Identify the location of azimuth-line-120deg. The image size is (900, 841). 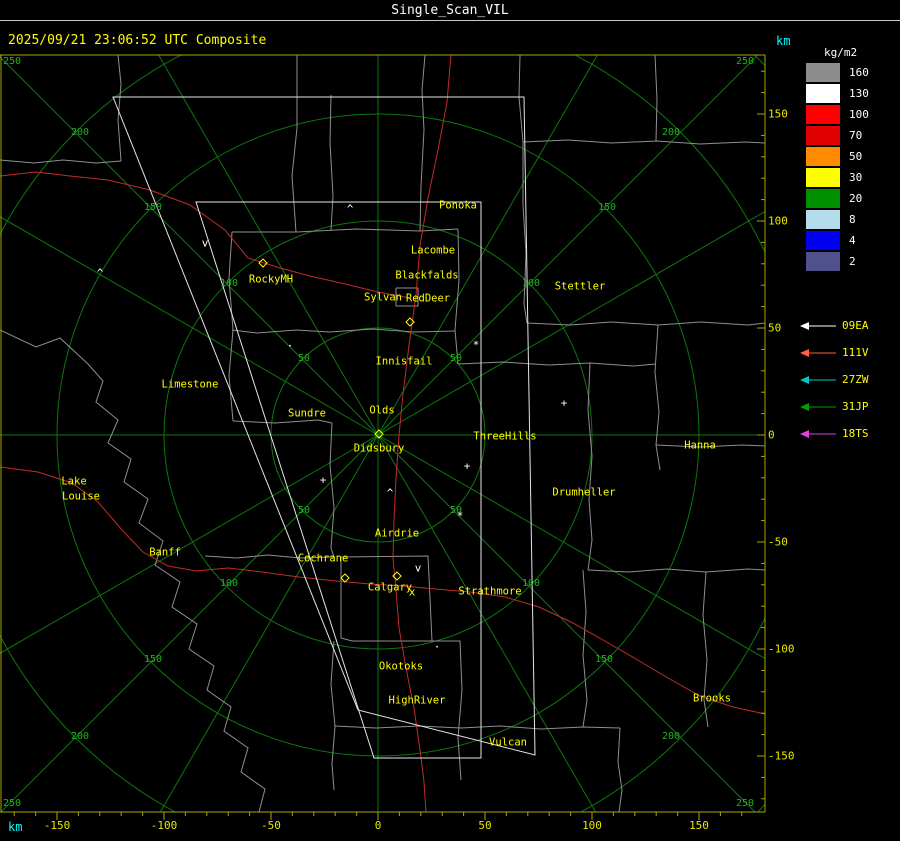
(571, 547).